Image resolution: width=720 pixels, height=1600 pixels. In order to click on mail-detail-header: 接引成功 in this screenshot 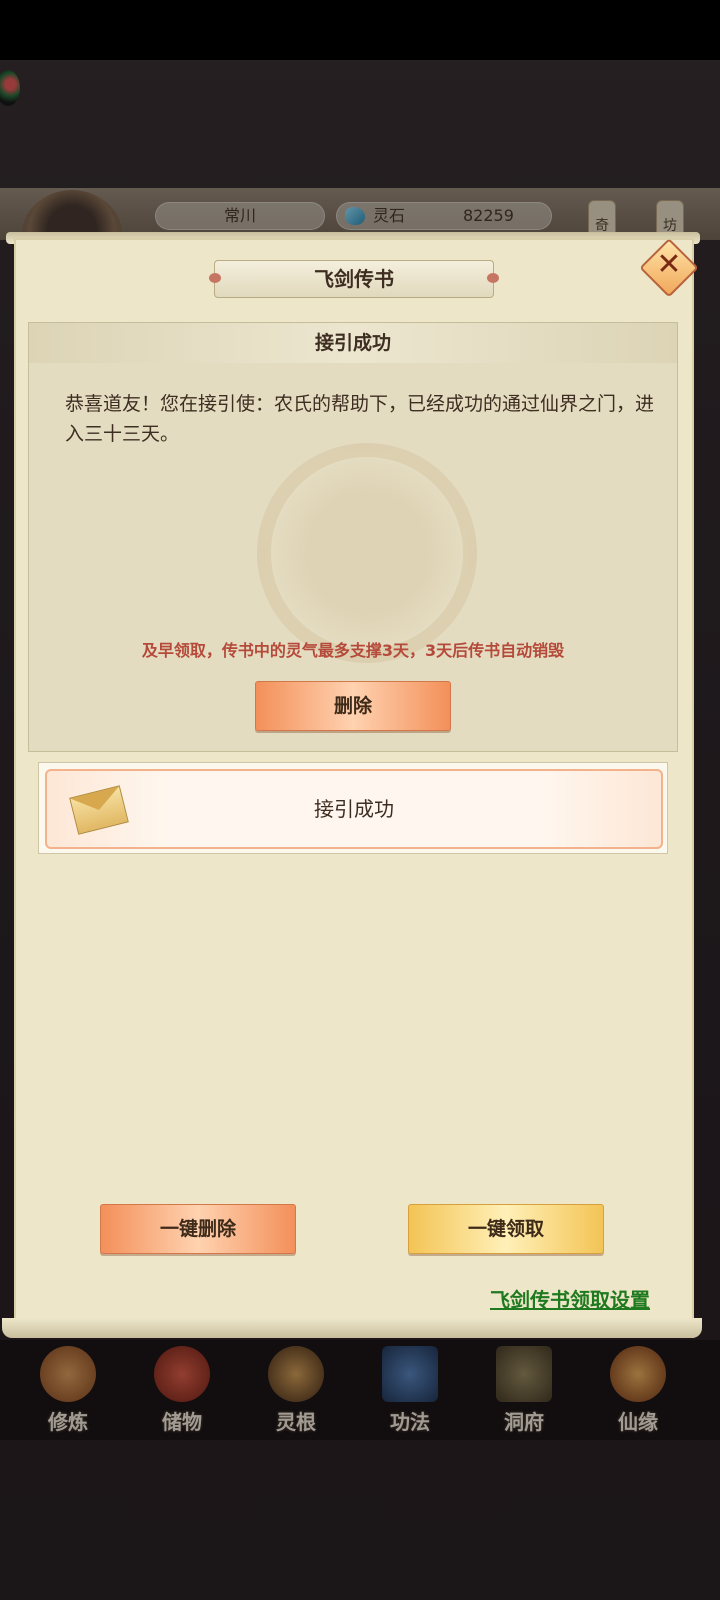, I will do `click(353, 343)`.